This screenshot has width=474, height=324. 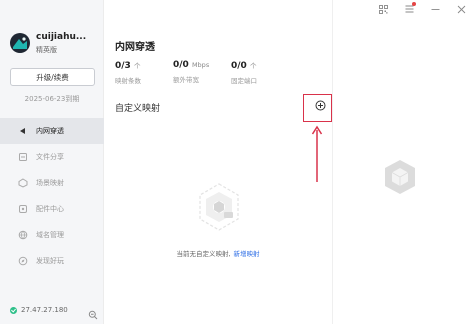 I want to click on expire-date: 2025-06-23到期, so click(x=52, y=99).